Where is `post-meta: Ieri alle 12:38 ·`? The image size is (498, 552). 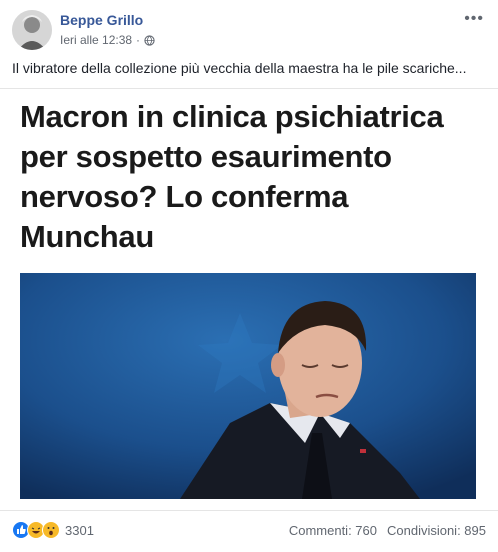
post-meta: Ieri alle 12:38 · is located at coordinates (107, 40).